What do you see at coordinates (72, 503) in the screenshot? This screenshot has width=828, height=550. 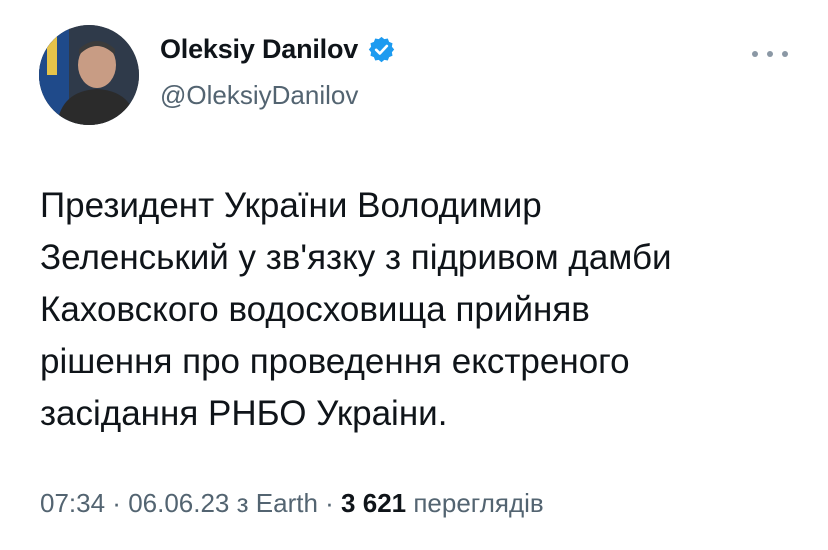 I see `tweet-time: 07:34` at bounding box center [72, 503].